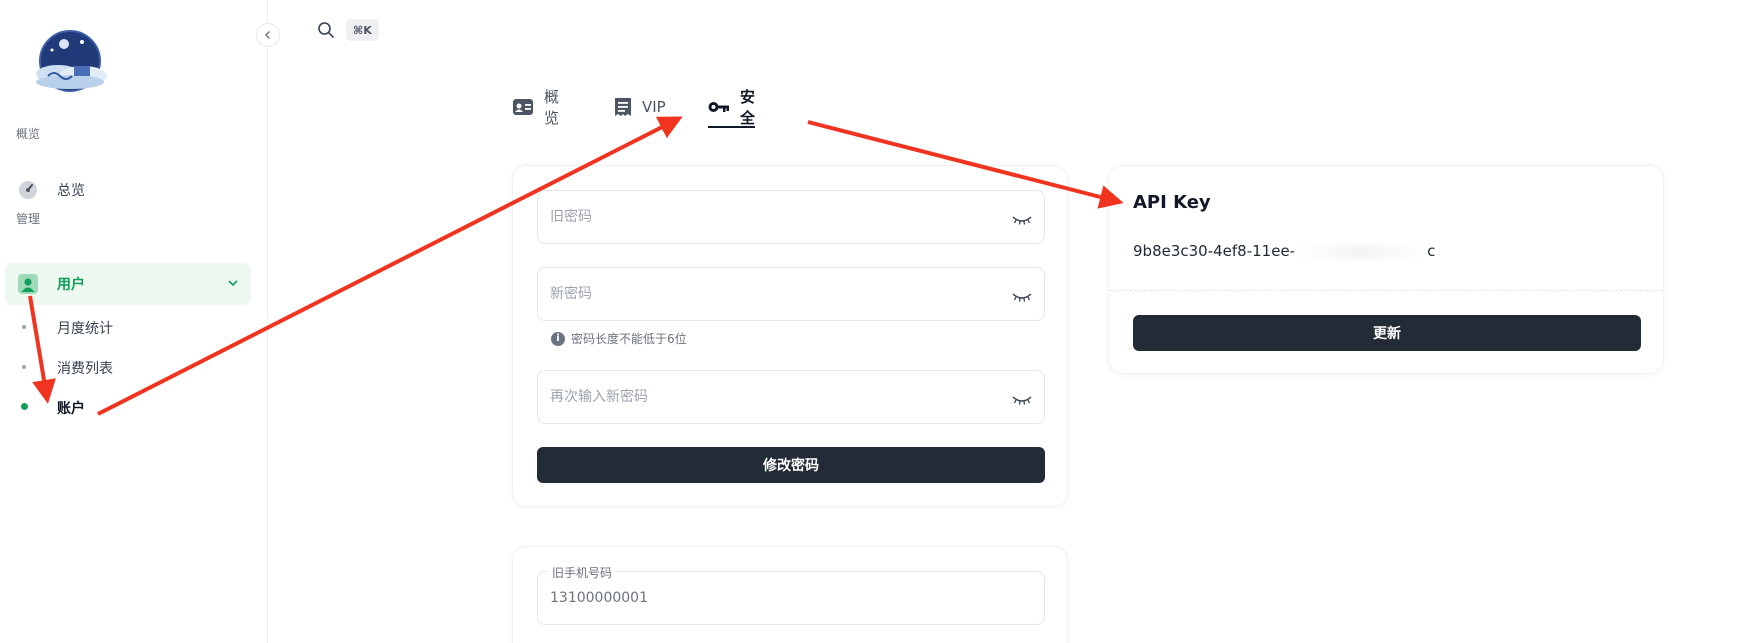 The height and width of the screenshot is (643, 1741). What do you see at coordinates (1172, 202) in the screenshot?
I see `api-key-title: API Key` at bounding box center [1172, 202].